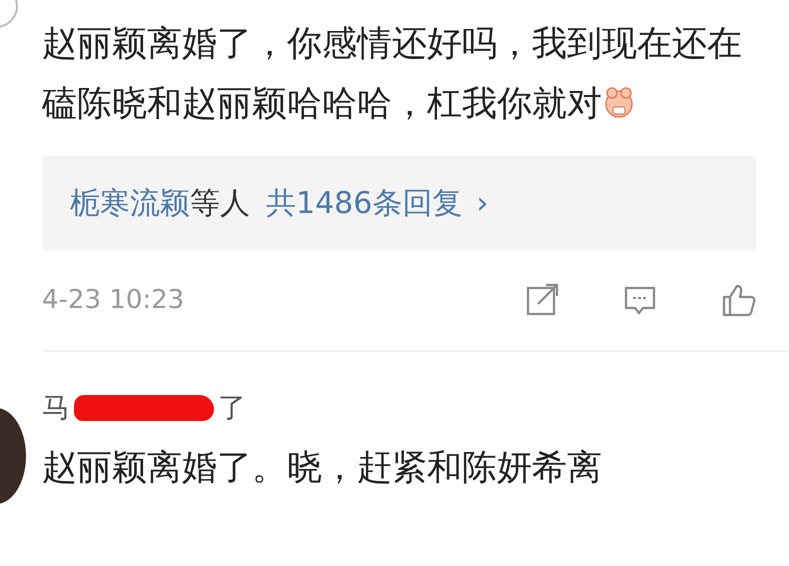 Image resolution: width=789 pixels, height=566 pixels. Describe the element at coordinates (220, 203) in the screenshot. I see `reply-suffix: 等人` at that location.